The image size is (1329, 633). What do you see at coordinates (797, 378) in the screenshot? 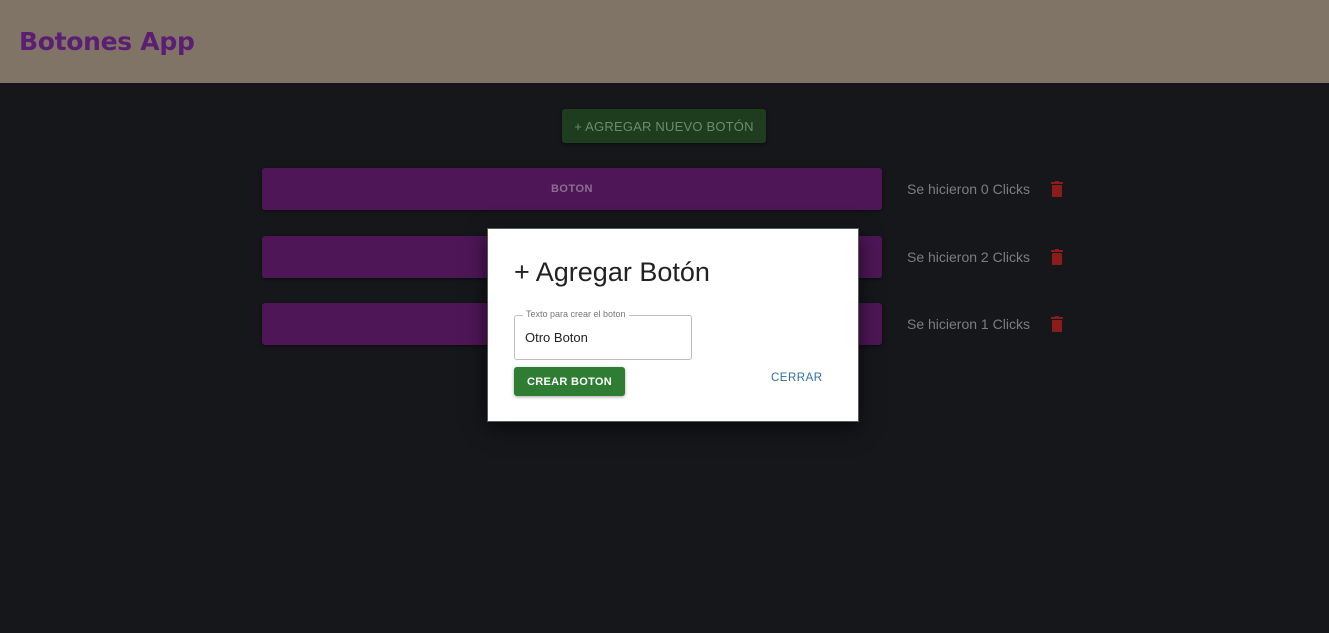
I see `close-button: CERRAR` at bounding box center [797, 378].